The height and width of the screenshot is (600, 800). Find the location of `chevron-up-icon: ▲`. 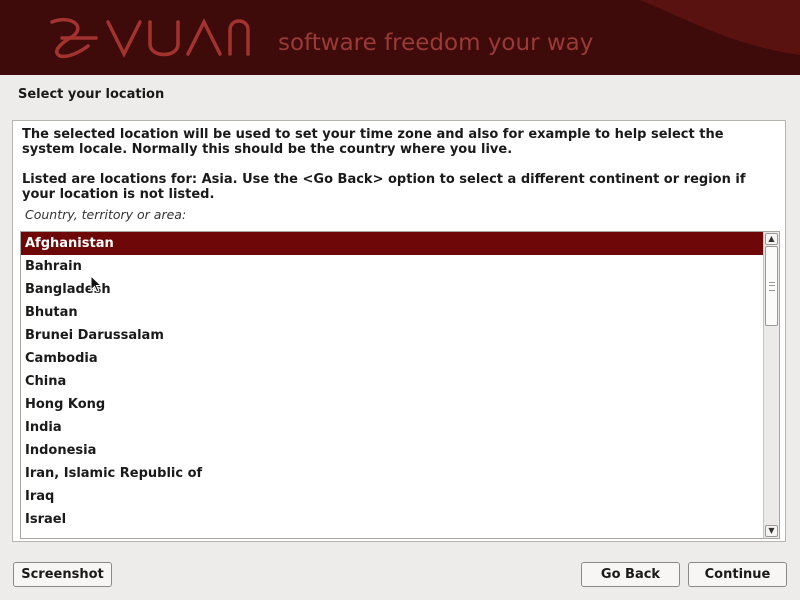

chevron-up-icon: ▲ is located at coordinates (771, 239).